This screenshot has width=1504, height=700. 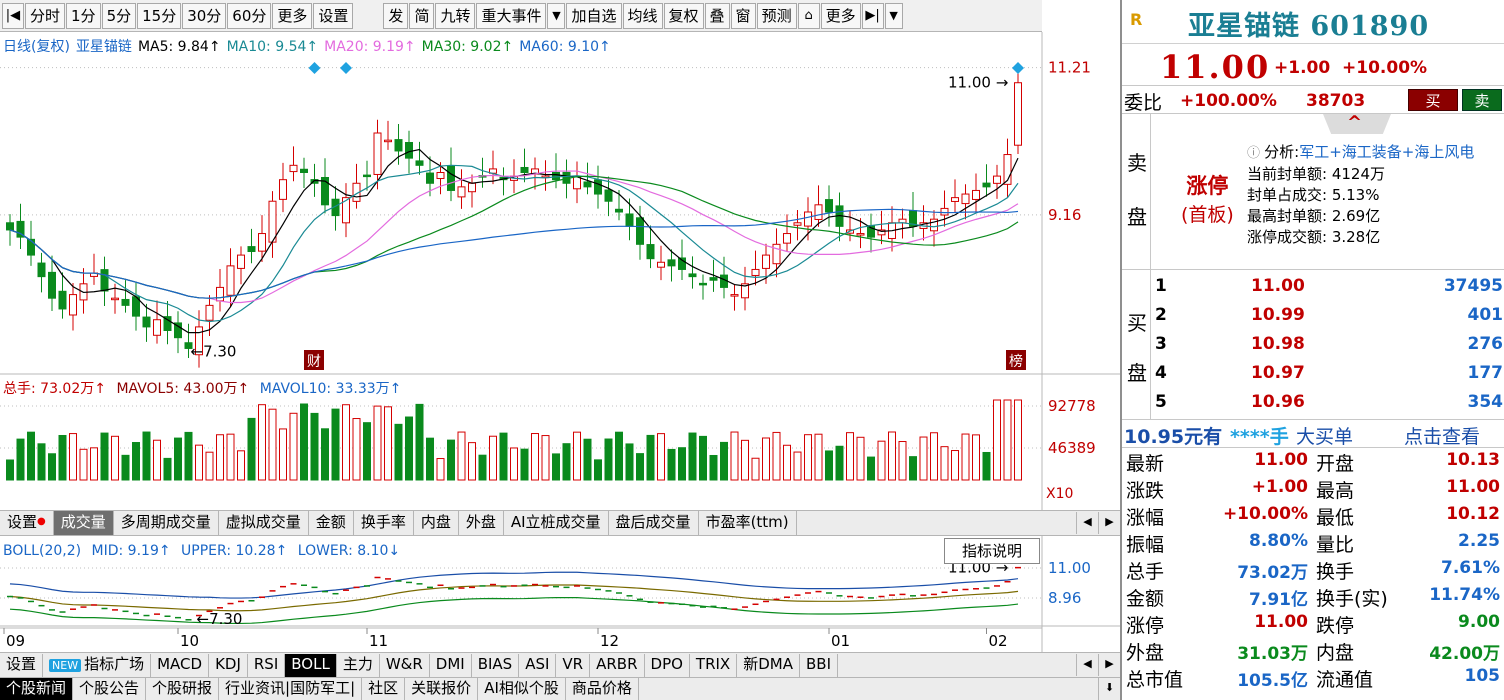 What do you see at coordinates (264, 523) in the screenshot?
I see `indicator-tab: 虚拟成交量` at bounding box center [264, 523].